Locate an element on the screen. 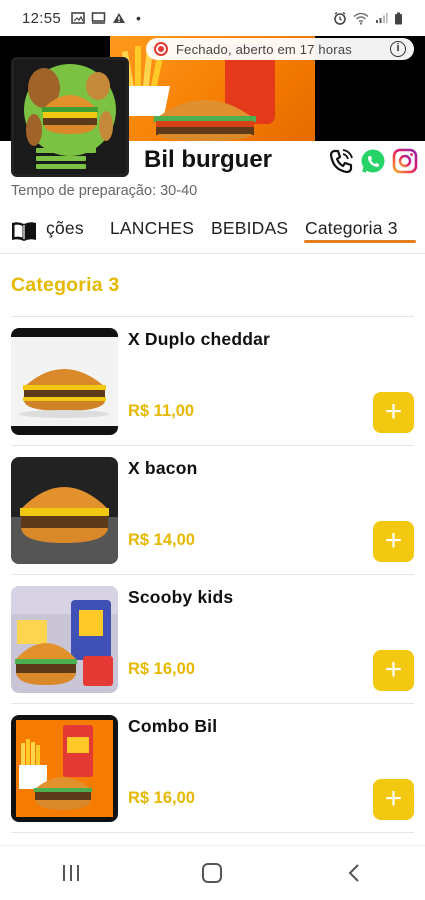 The height and width of the screenshot is (900, 425). alarm-icon is located at coordinates (340, 18).